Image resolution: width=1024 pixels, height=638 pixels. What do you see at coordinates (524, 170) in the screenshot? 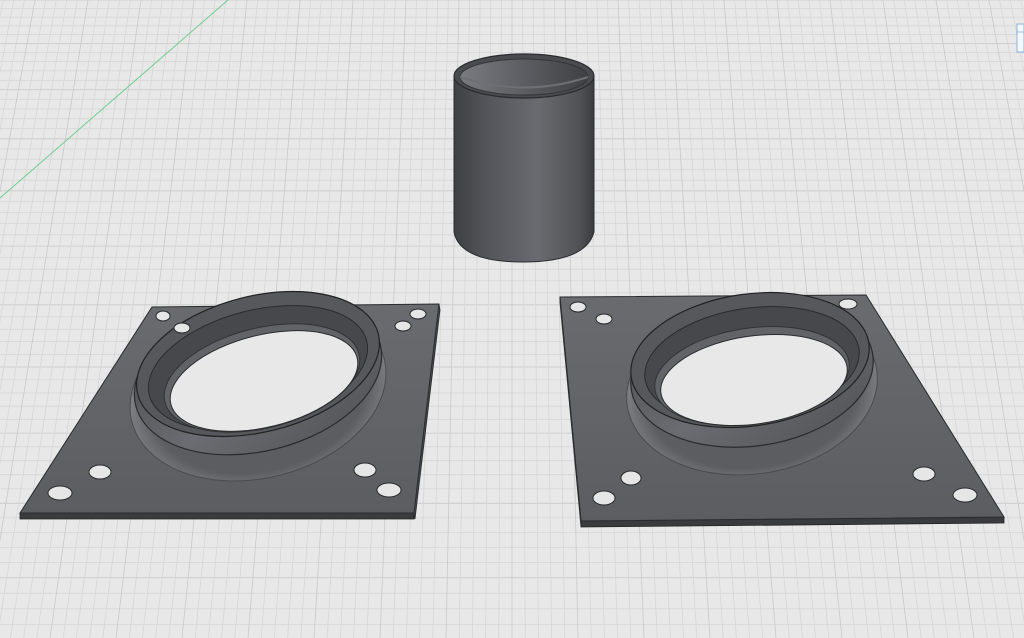
I see `tube-body` at bounding box center [524, 170].